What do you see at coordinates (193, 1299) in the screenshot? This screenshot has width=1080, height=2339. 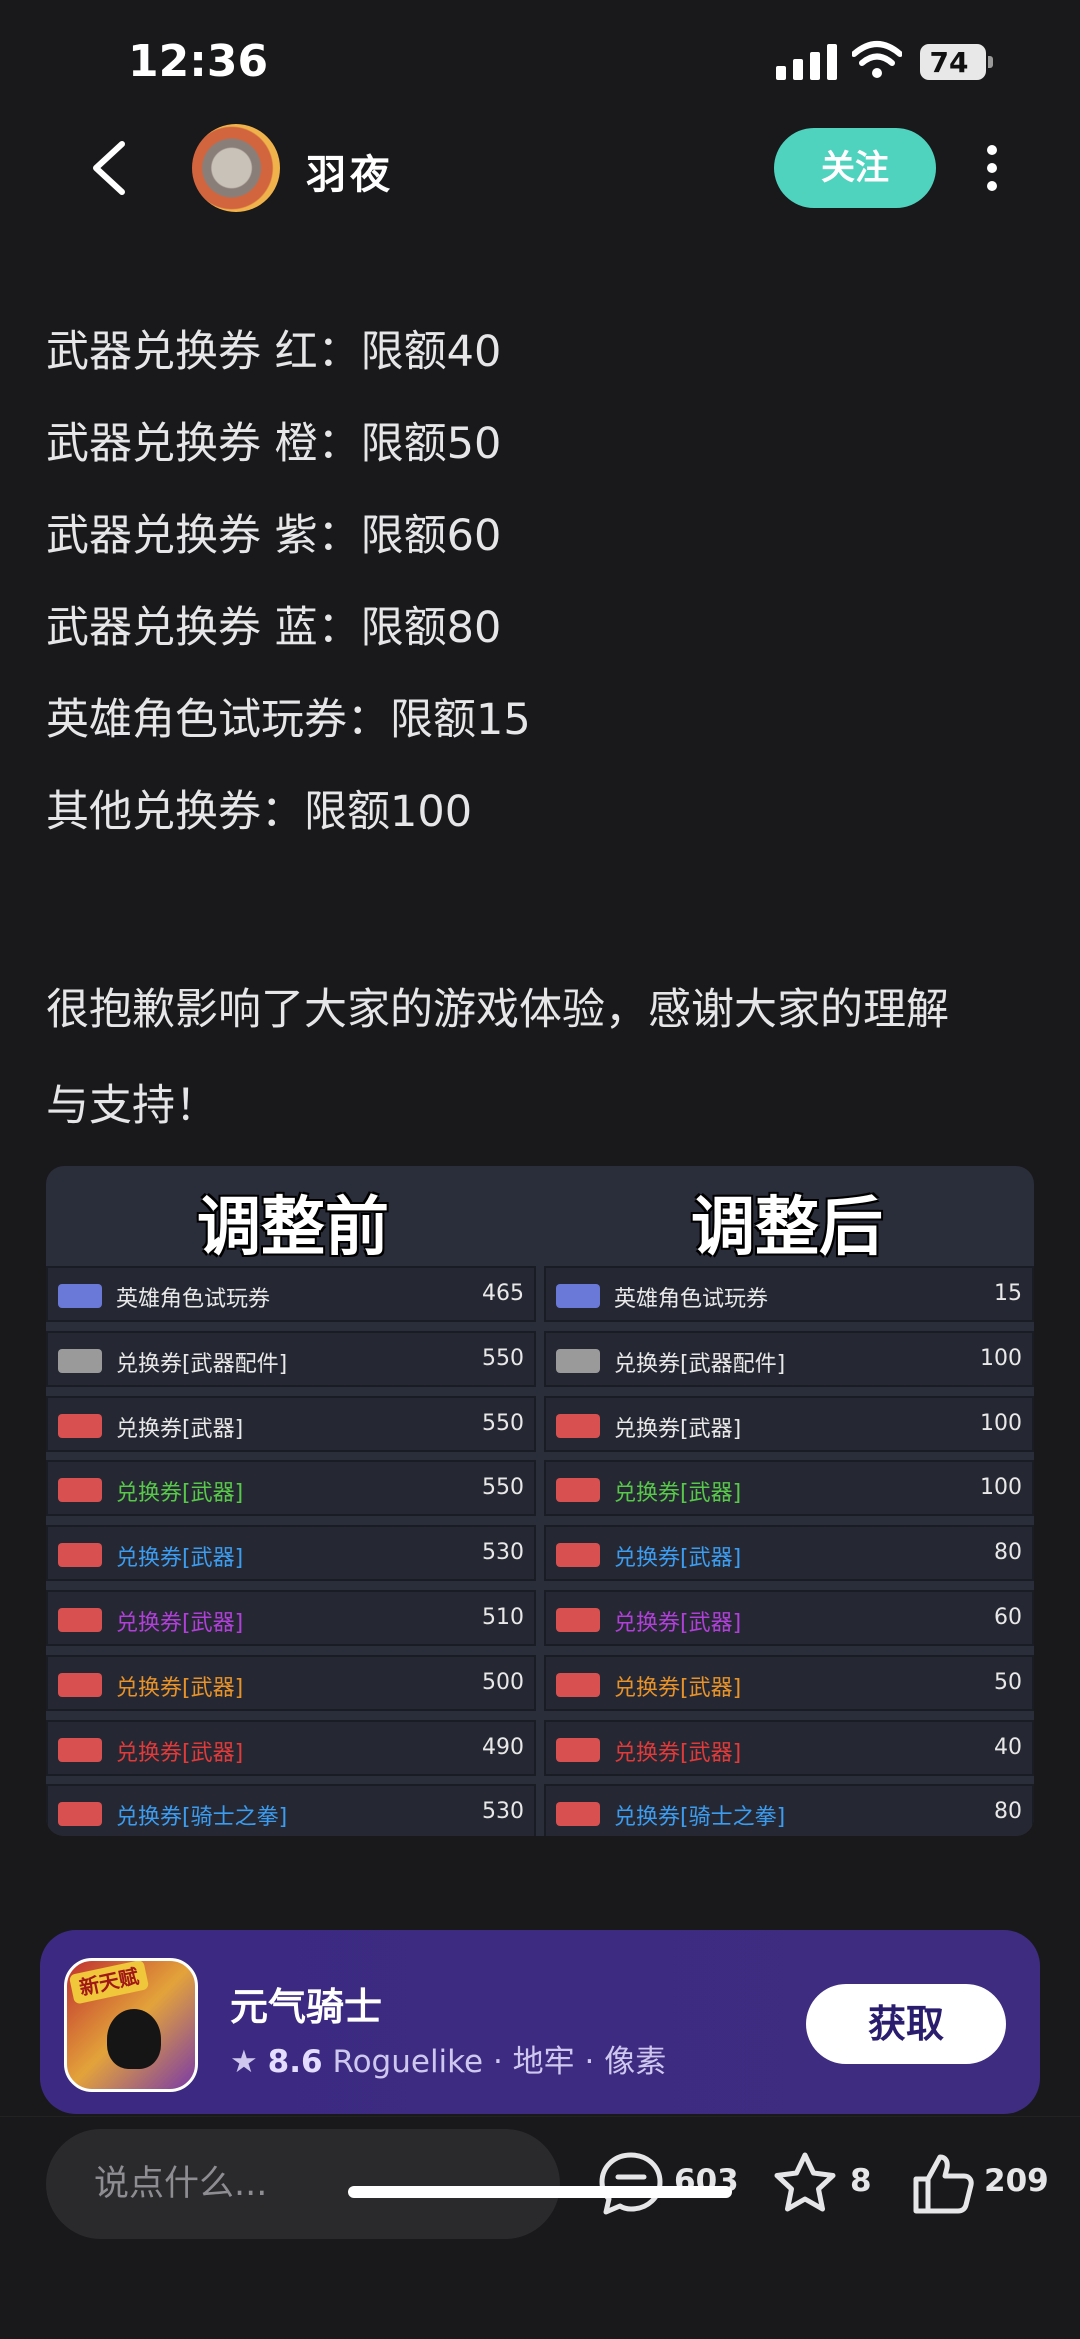 I see `ticket-name: 英雄角色试玩券` at bounding box center [193, 1299].